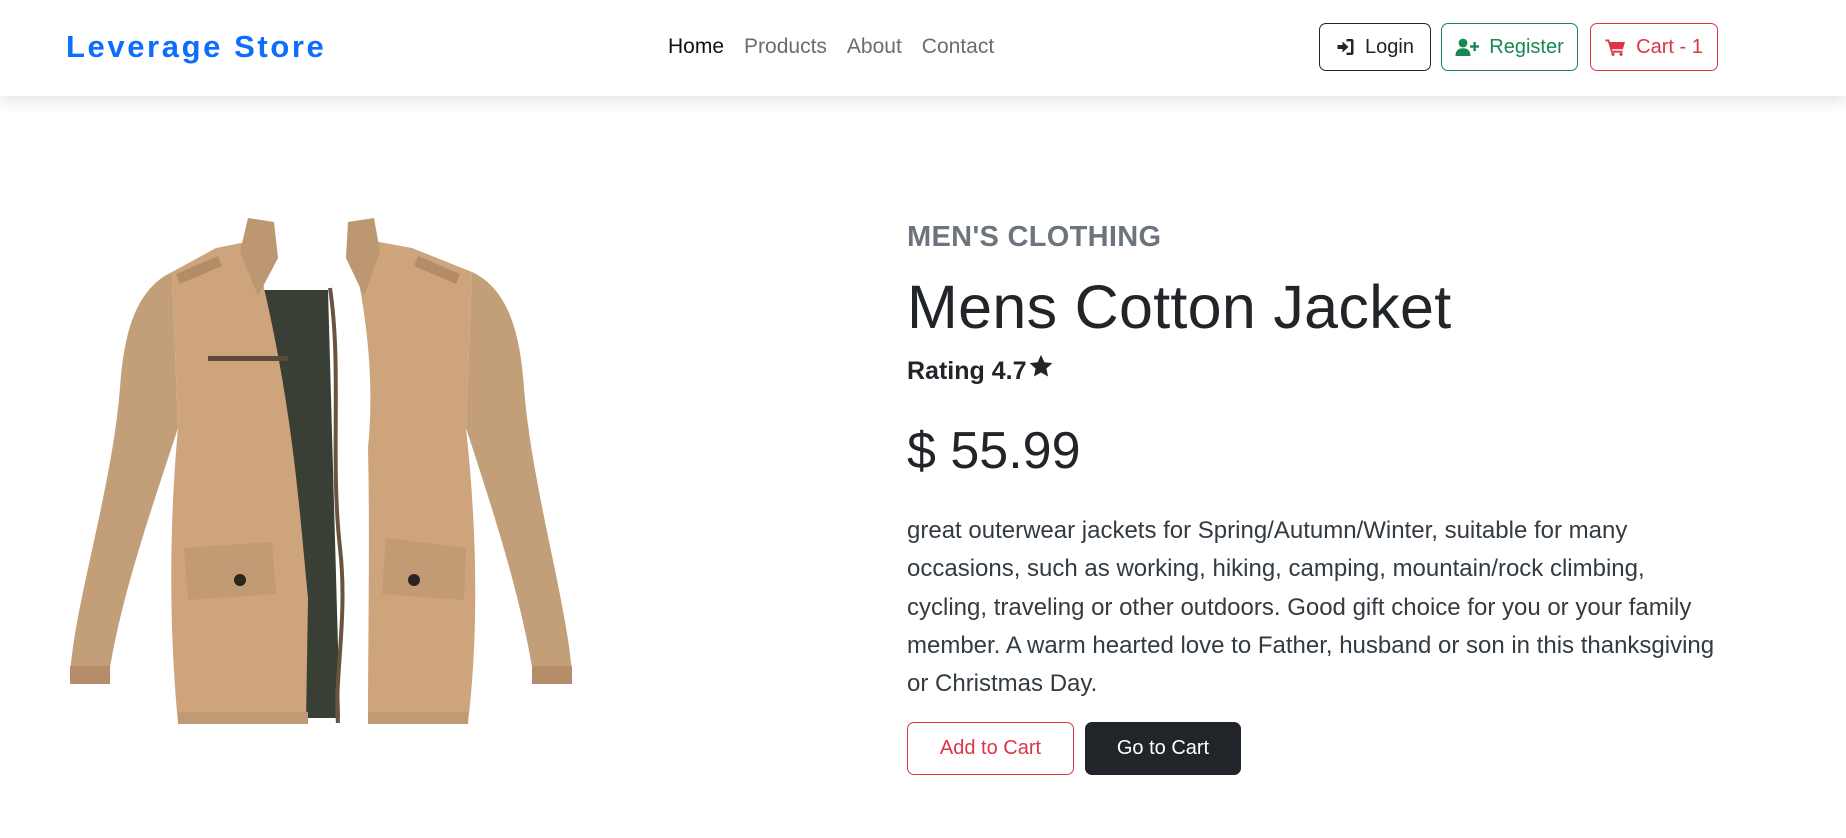 This screenshot has width=1846, height=838. Describe the element at coordinates (1034, 237) in the screenshot. I see `product-category: MEN'S CLOTHING` at that location.